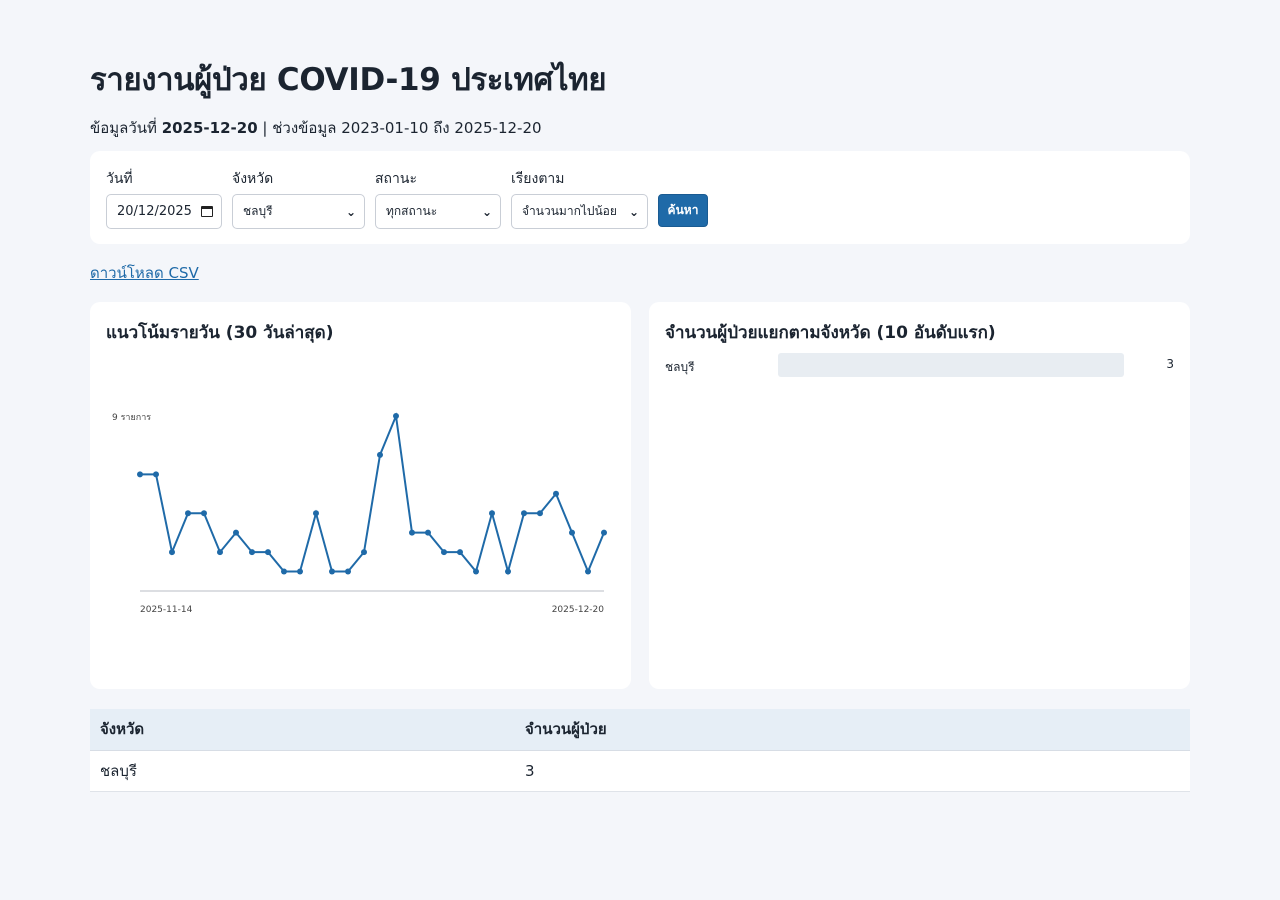 The image size is (1280, 900). I want to click on province-card-title: จำนวนผู้ป่วยแยกตามจังหวัด (10 อันดับแรก), so click(830, 333).